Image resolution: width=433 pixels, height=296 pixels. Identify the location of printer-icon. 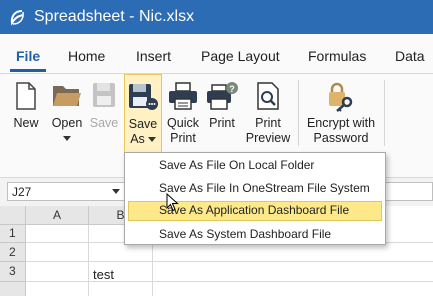
(183, 96).